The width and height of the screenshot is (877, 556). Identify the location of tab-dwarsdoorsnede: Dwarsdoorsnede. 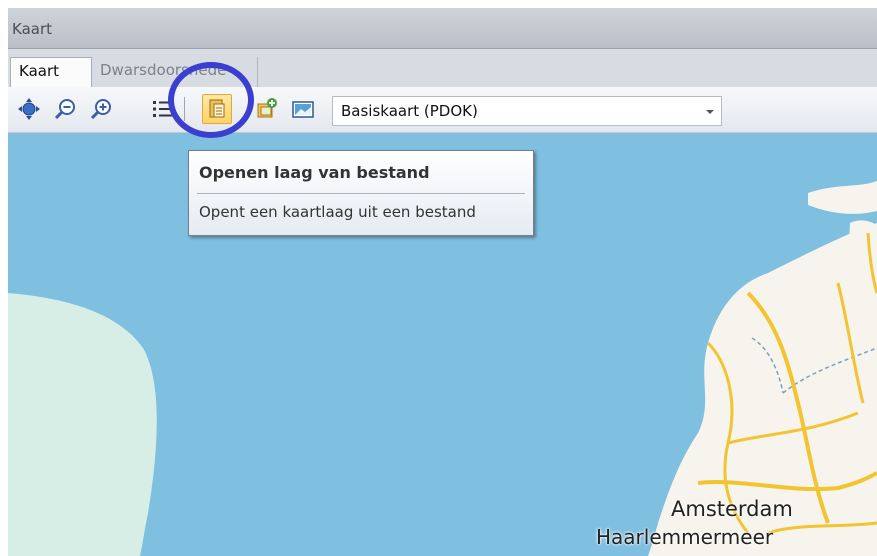
(175, 72).